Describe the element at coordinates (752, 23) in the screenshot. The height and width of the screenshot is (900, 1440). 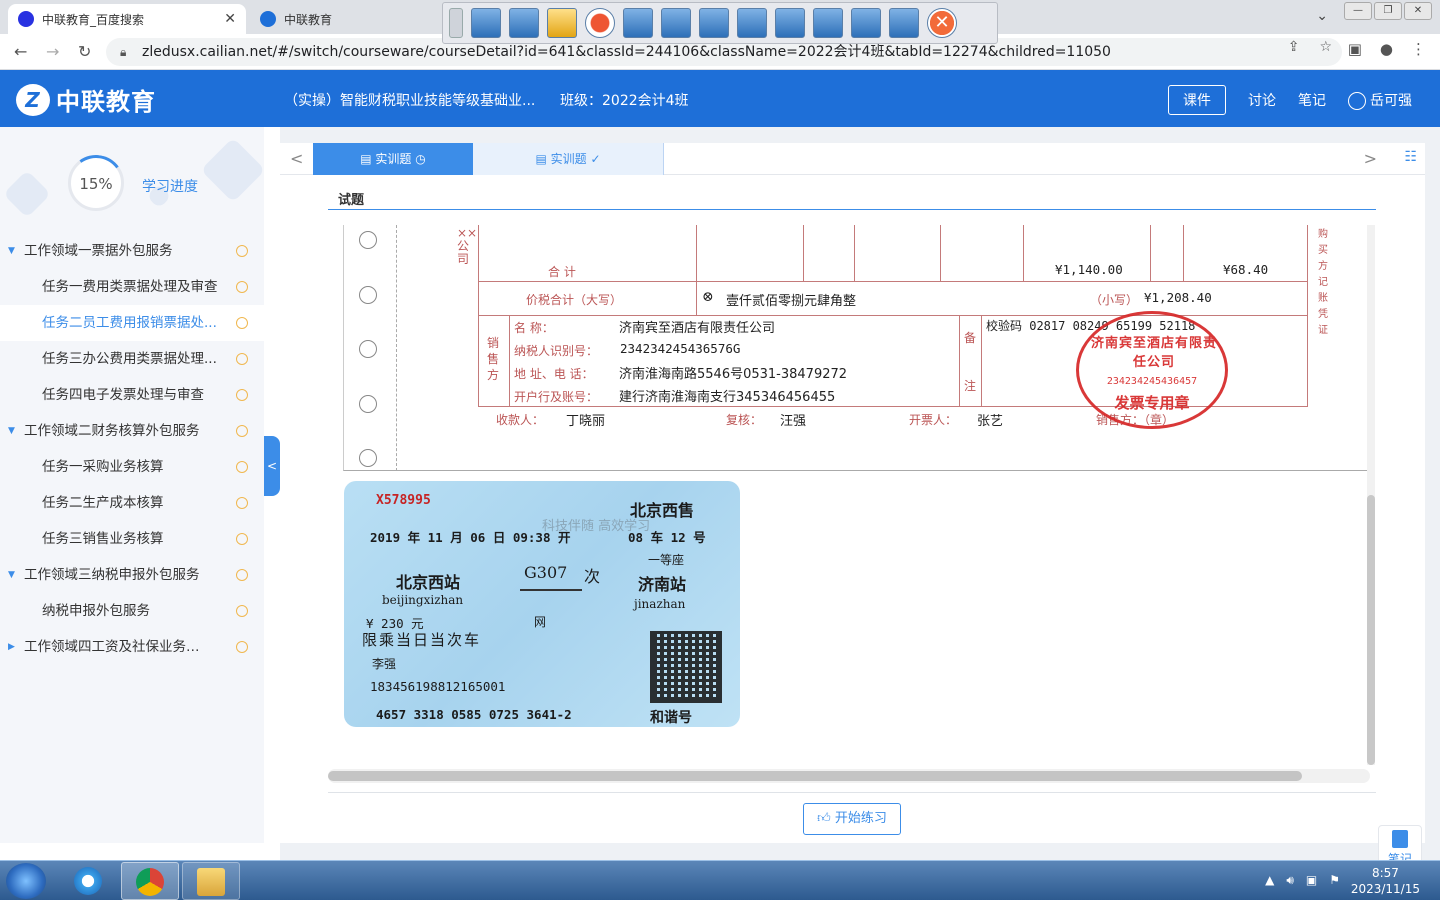
I see `multi-screen-icon` at that location.